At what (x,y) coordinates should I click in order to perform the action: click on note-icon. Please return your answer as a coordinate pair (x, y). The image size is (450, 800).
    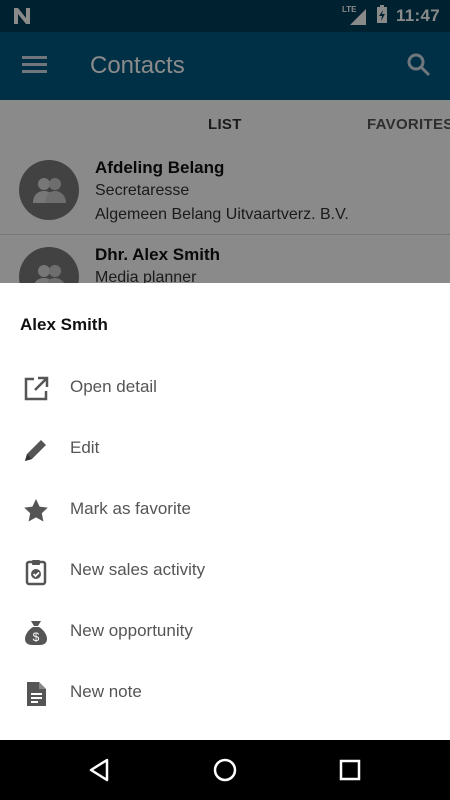
    Looking at the image, I should click on (36, 694).